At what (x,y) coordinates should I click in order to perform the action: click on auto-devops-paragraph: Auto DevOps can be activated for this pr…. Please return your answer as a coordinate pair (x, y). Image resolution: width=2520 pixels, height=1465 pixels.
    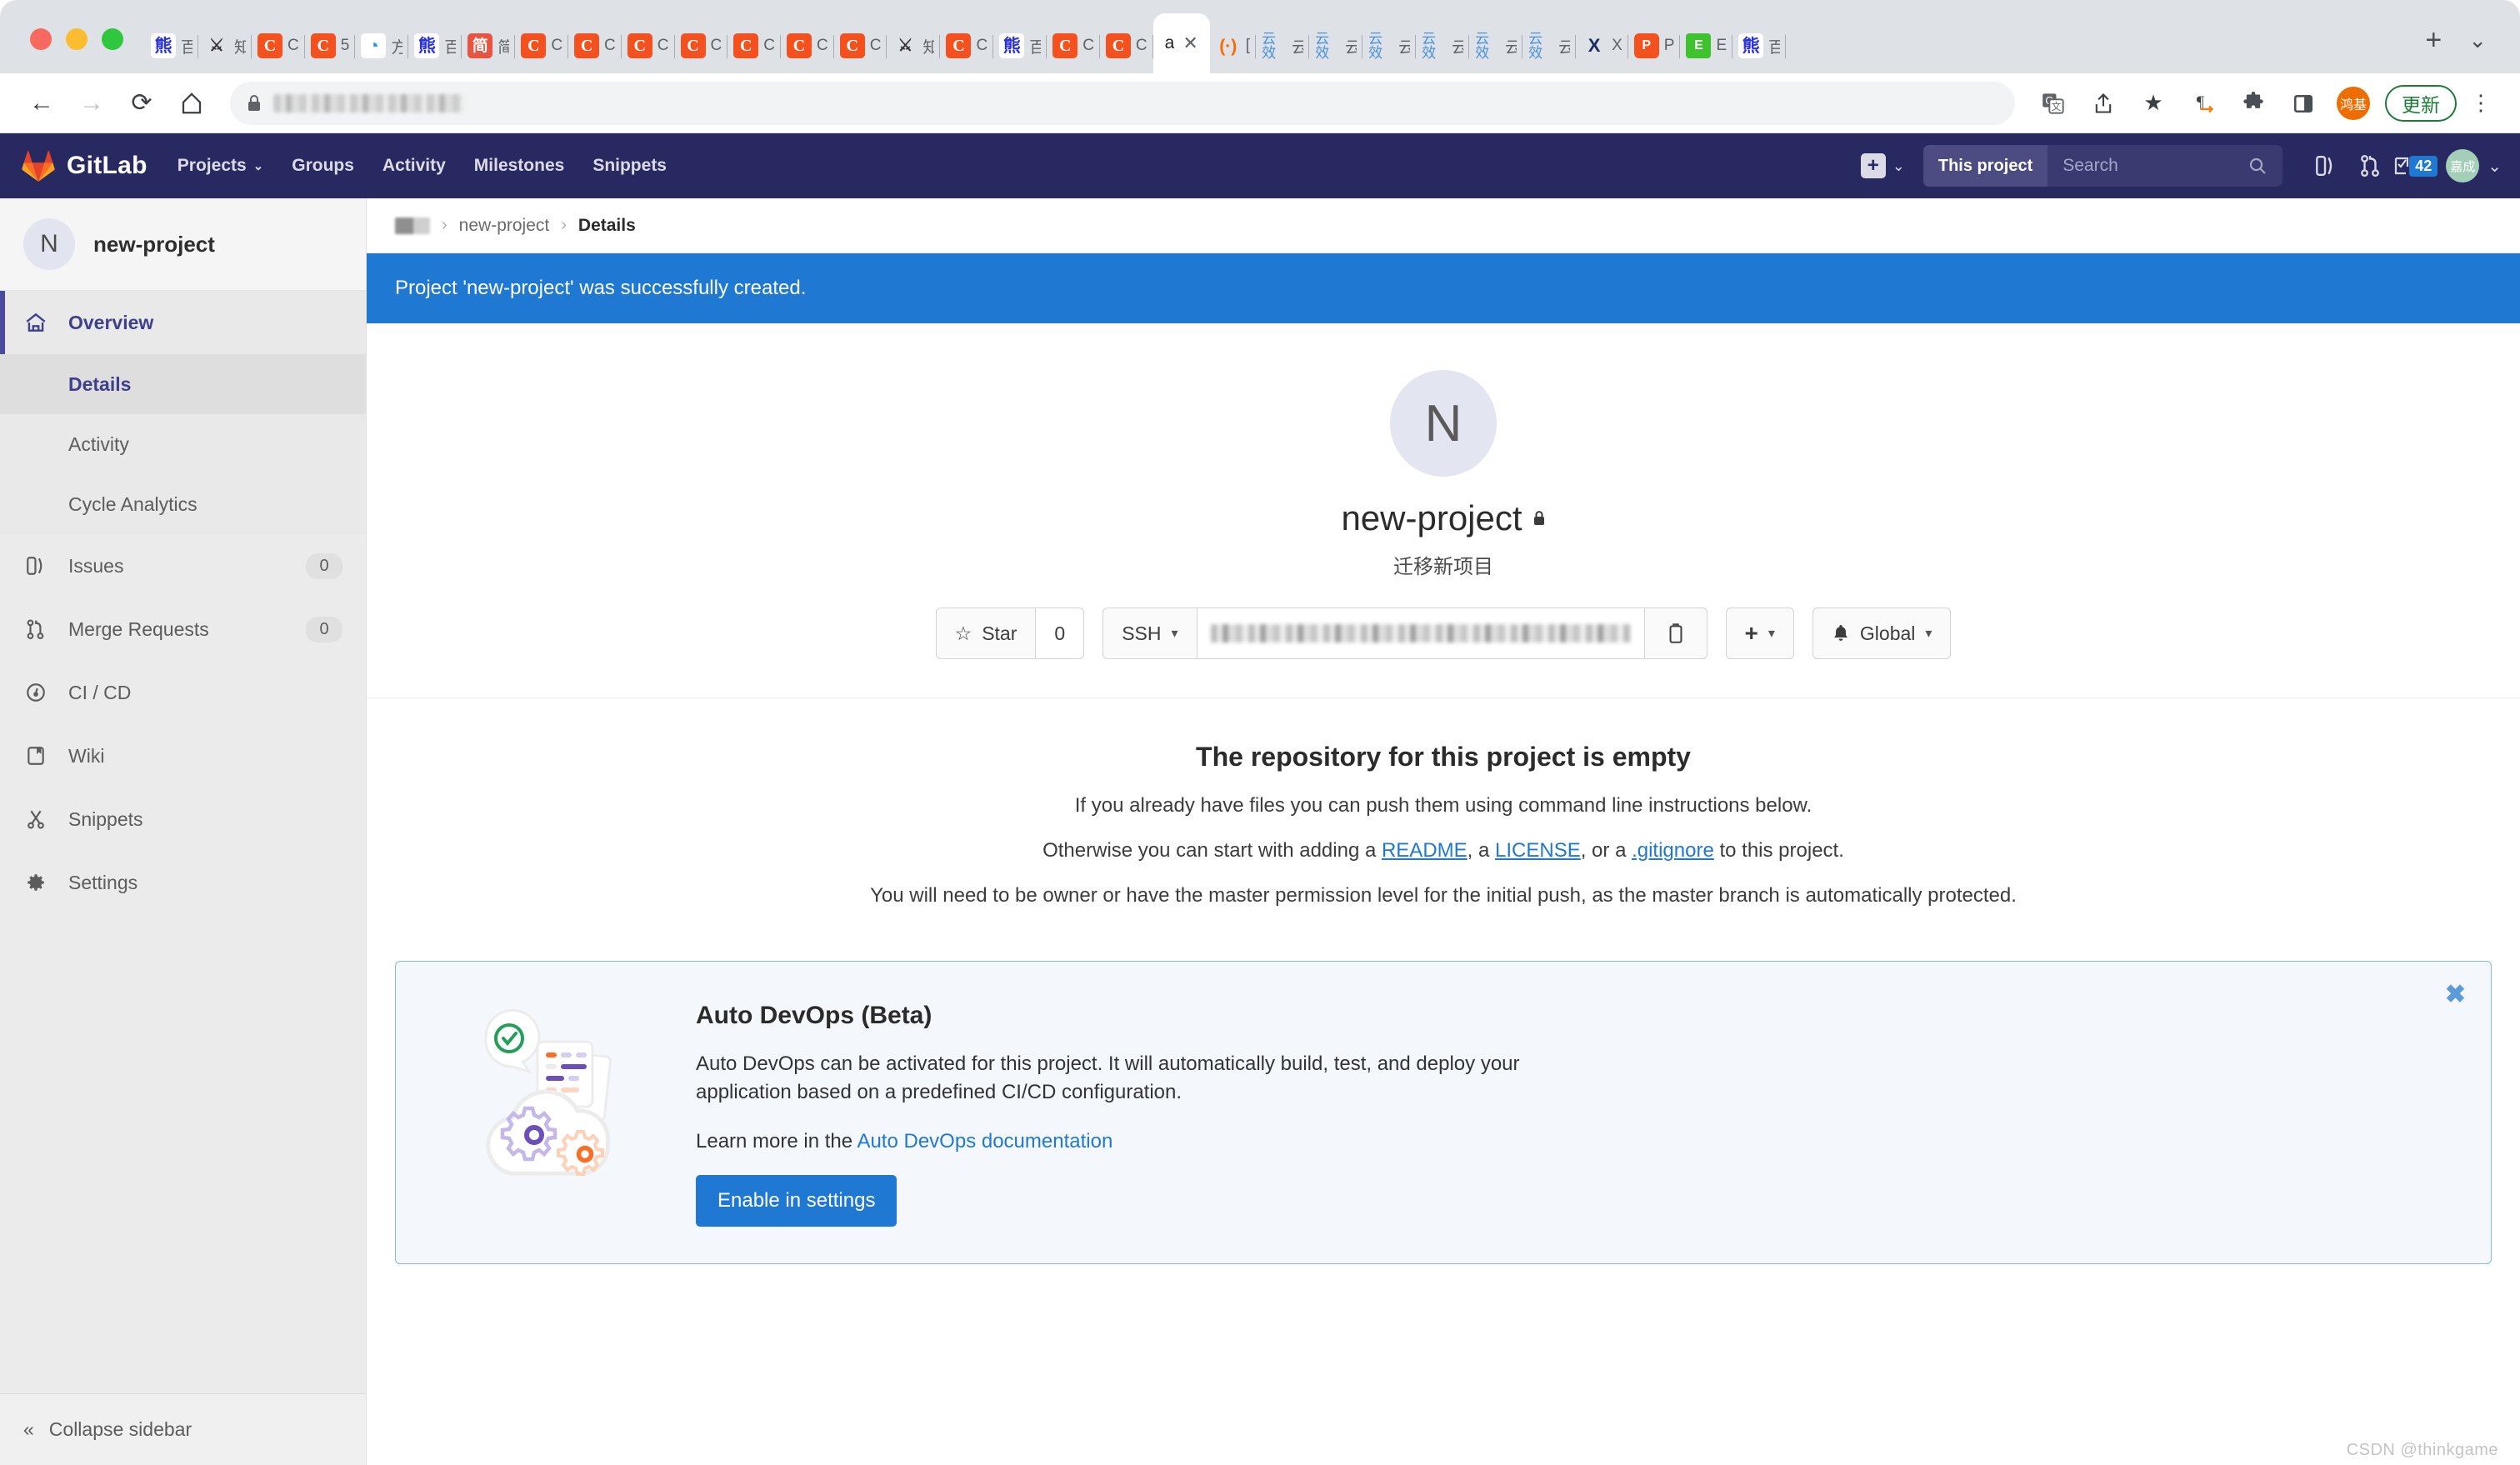
    Looking at the image, I should click on (1108, 1078).